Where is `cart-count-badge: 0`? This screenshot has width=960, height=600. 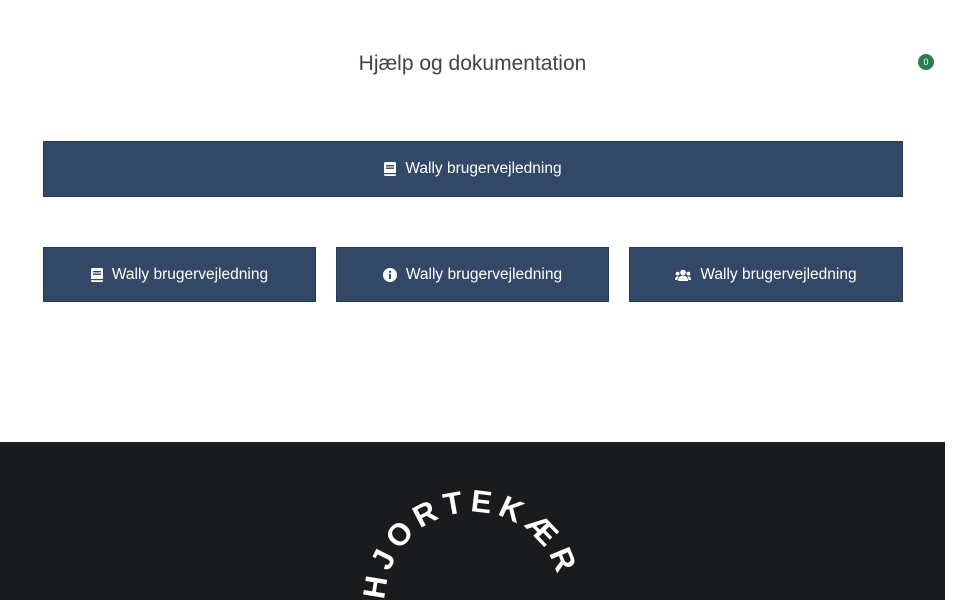 cart-count-badge: 0 is located at coordinates (926, 62).